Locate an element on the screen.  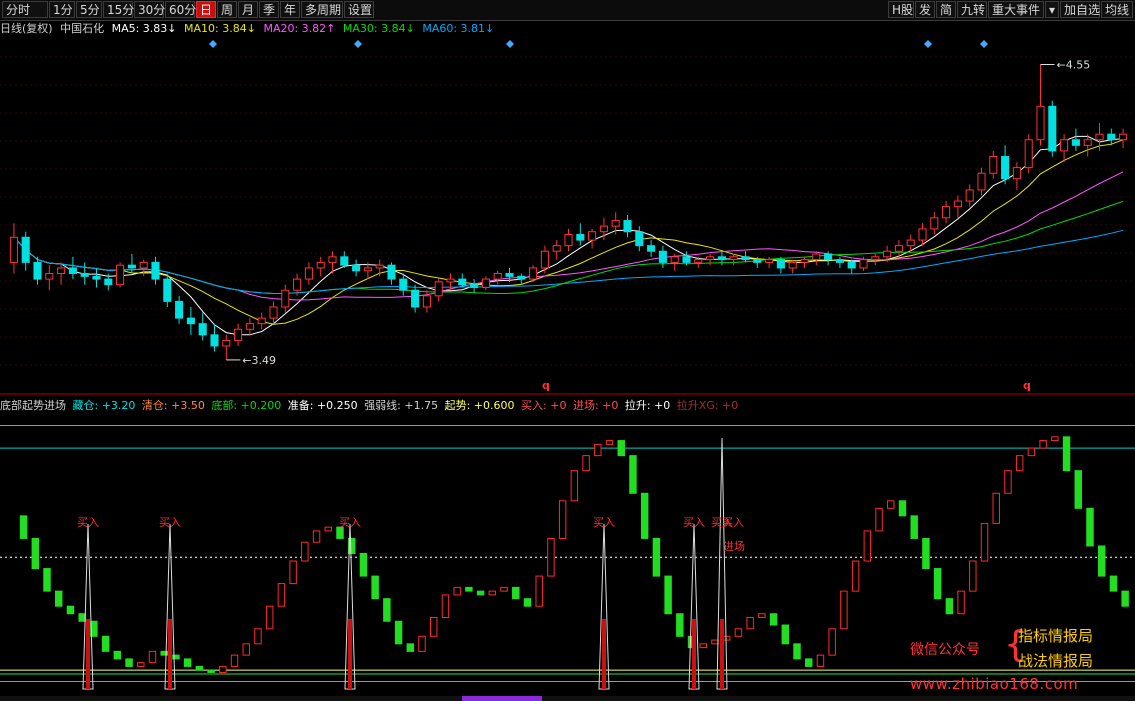
add-watchlist-button: 加自选 is located at coordinates (1080, 9).